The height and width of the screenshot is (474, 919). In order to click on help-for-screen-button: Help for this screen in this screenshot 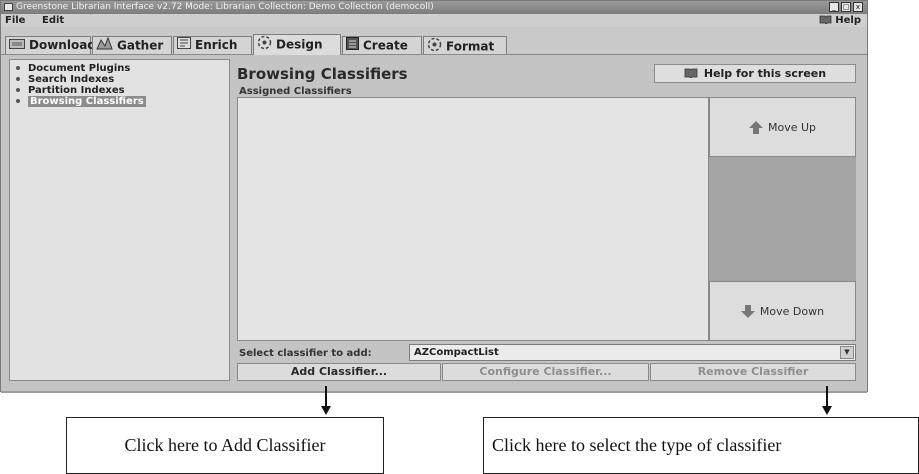, I will do `click(755, 73)`.